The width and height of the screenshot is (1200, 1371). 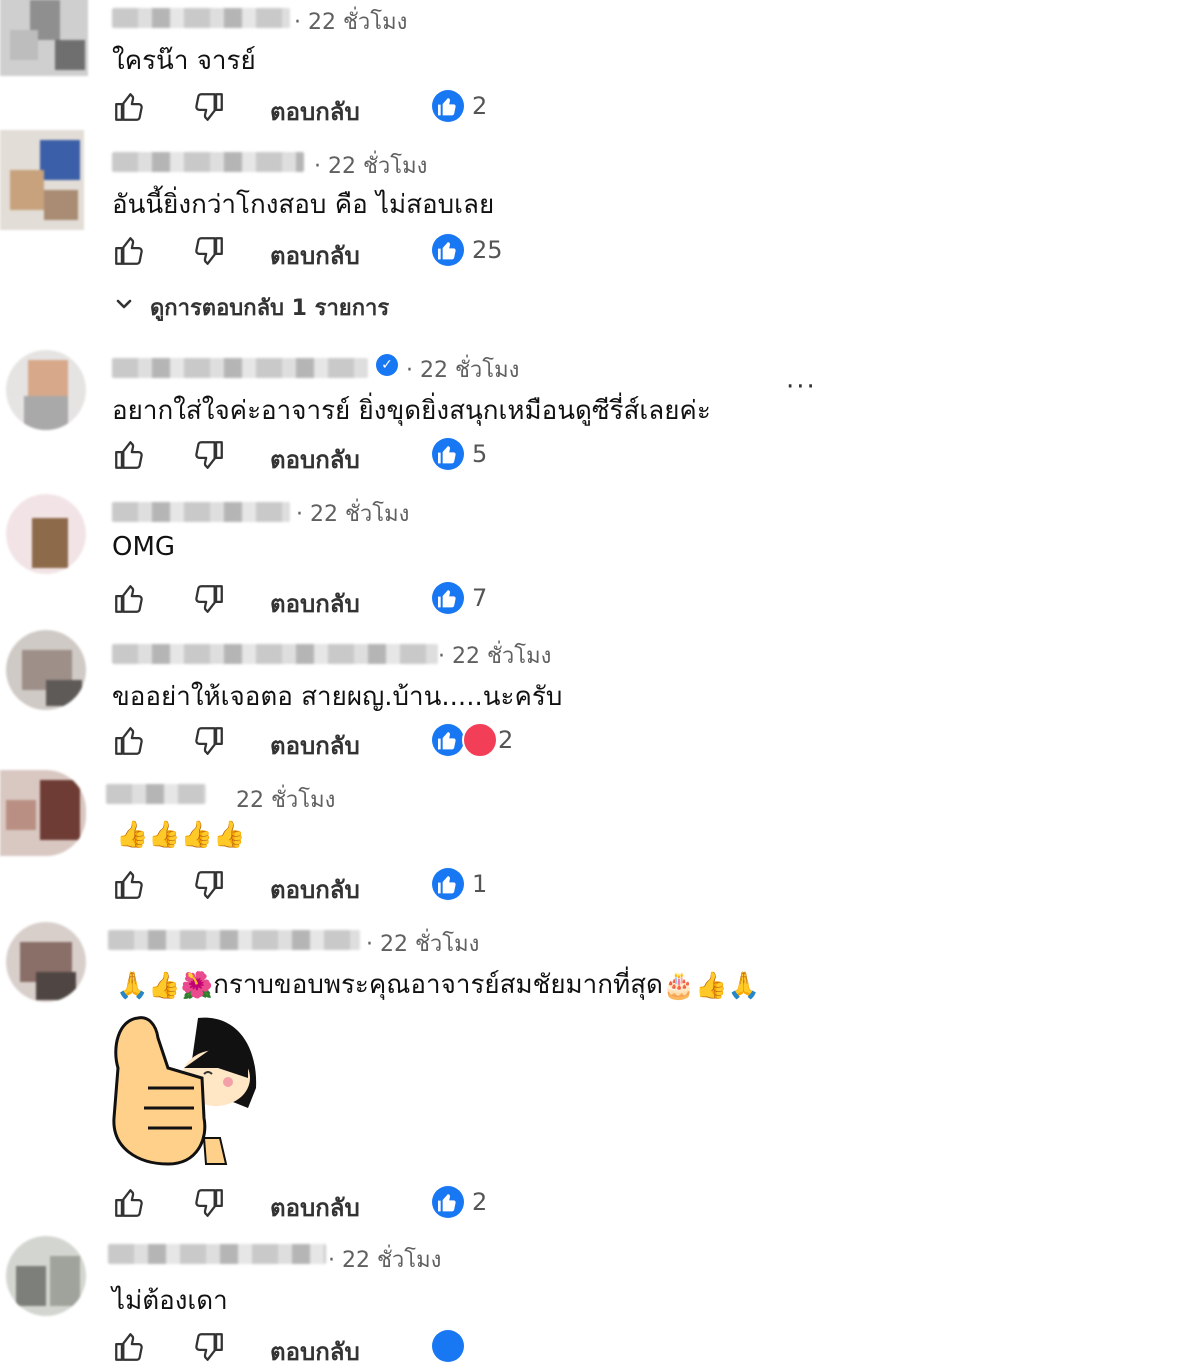 I want to click on comment-text-body: กราบขอบพระคุณอาจารย์สมชัยมากที่สุด, so click(x=438, y=985).